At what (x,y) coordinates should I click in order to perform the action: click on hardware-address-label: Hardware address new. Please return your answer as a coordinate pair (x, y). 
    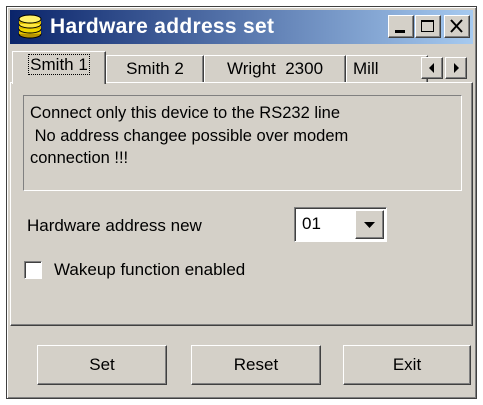
    Looking at the image, I should click on (114, 225).